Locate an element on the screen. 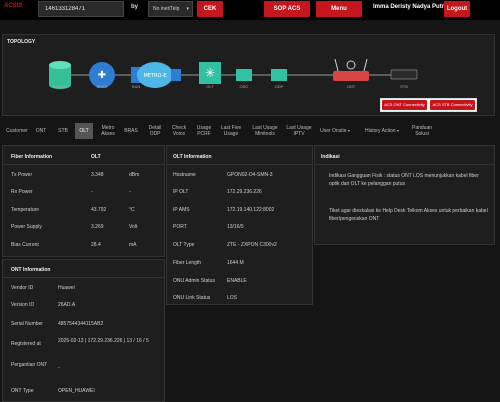 This screenshot has height=402, width=500. olt-value: ZTE - ZXPON C300v2 is located at coordinates (252, 245).